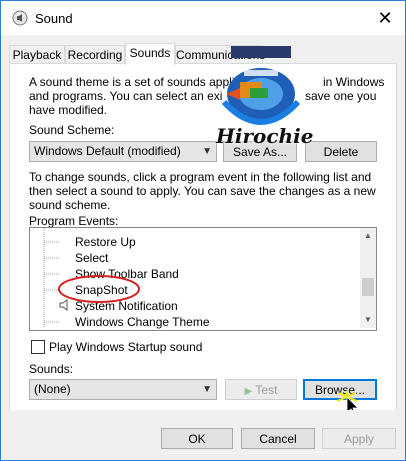 Image resolution: width=406 pixels, height=461 pixels. I want to click on intro-line-3: have modified., so click(68, 110).